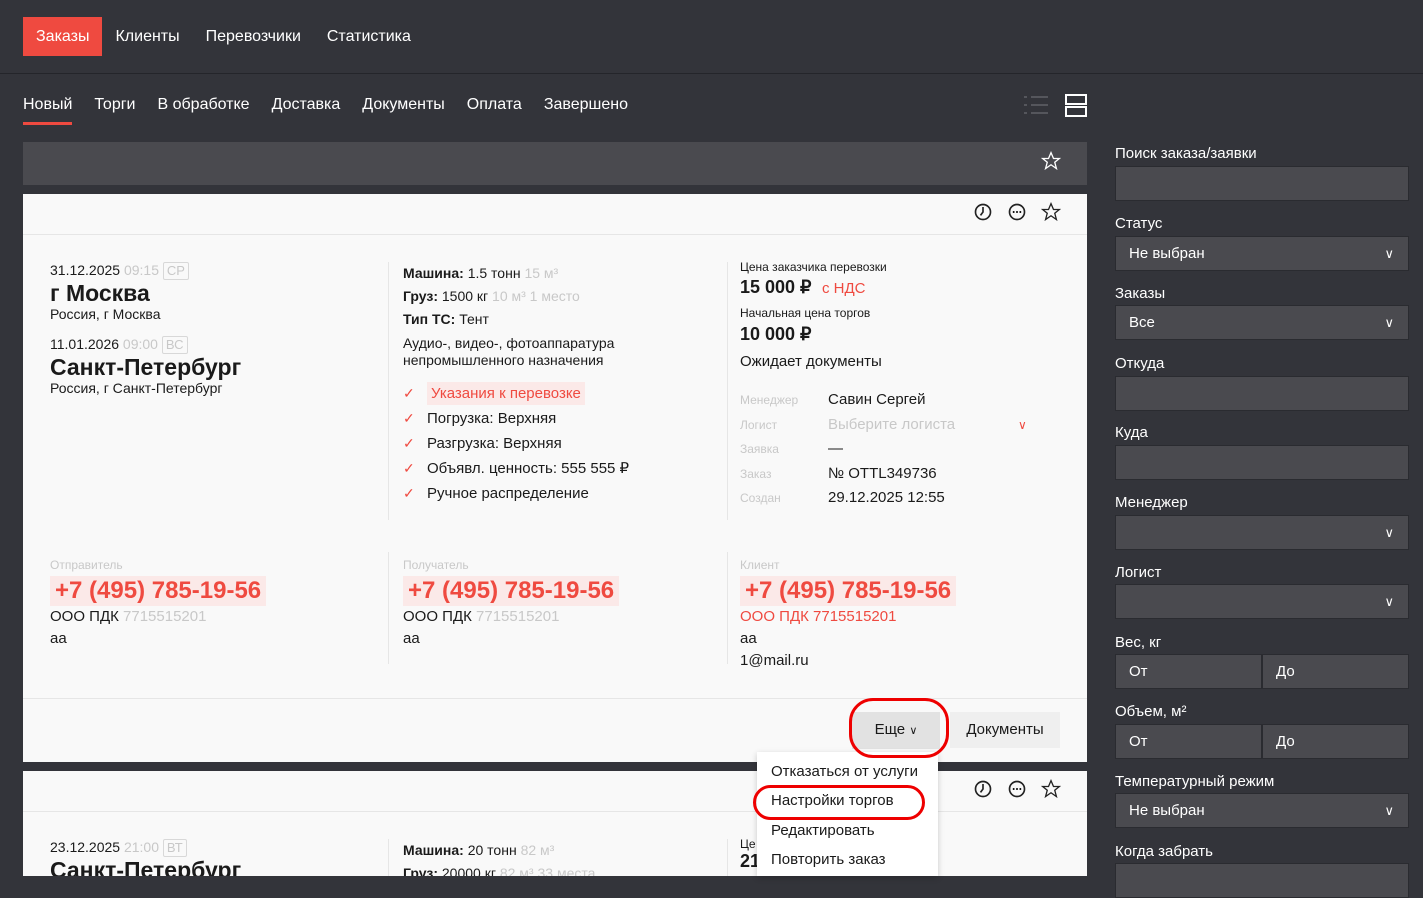  What do you see at coordinates (1167, 253) in the screenshot?
I see `status-value: Не выбран` at bounding box center [1167, 253].